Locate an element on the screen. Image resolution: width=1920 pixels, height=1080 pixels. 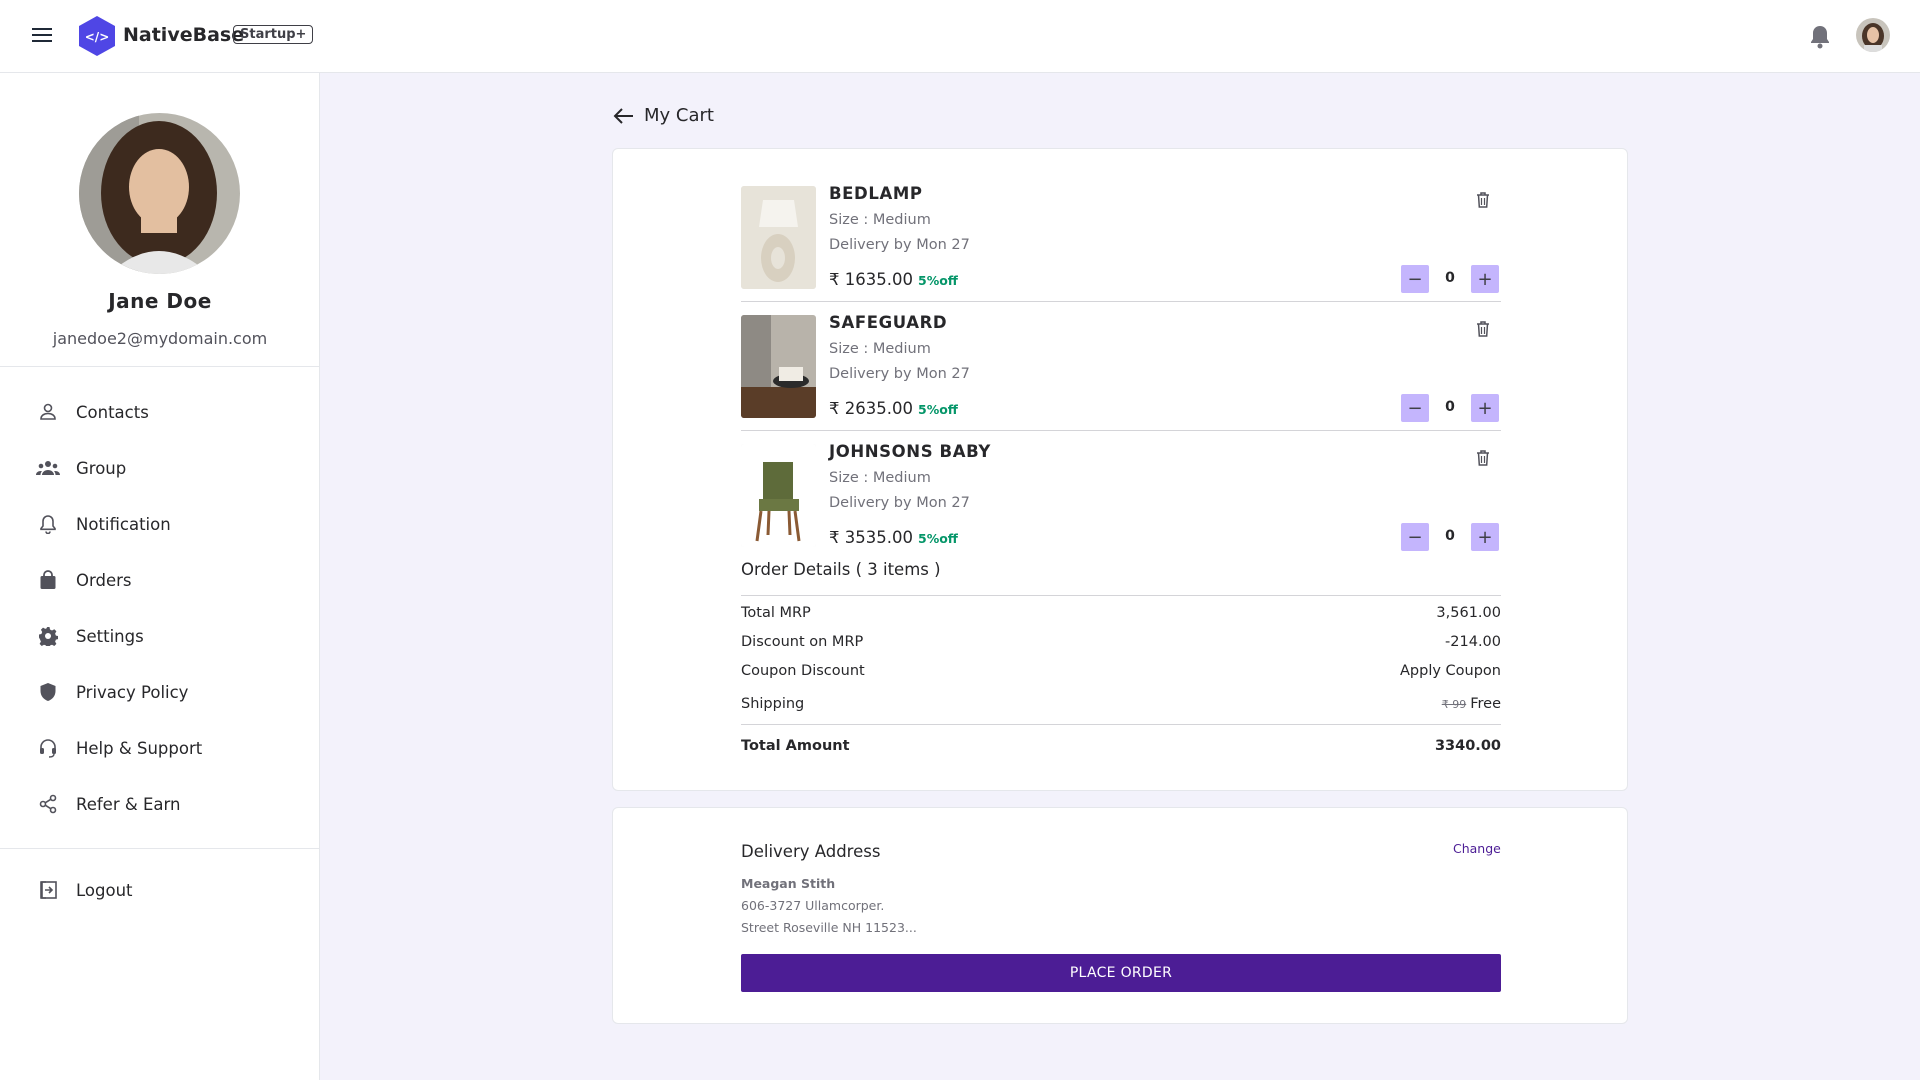
row-label: Shipping is located at coordinates (773, 704).